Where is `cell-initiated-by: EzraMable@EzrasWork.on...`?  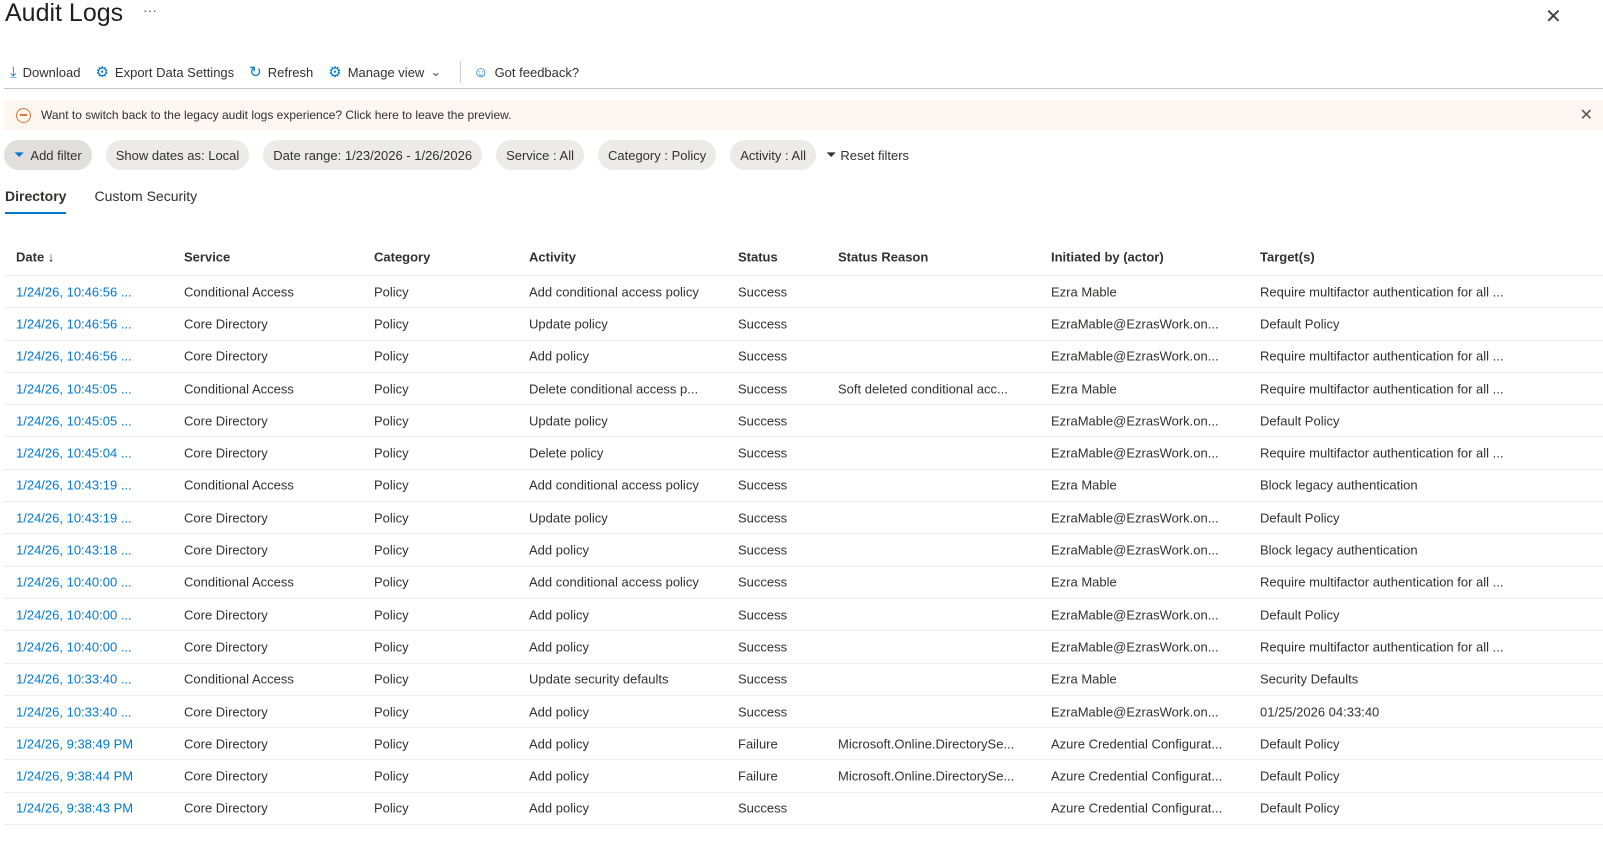
cell-initiated-by: EzraMable@EzrasWork.on... is located at coordinates (1135, 647).